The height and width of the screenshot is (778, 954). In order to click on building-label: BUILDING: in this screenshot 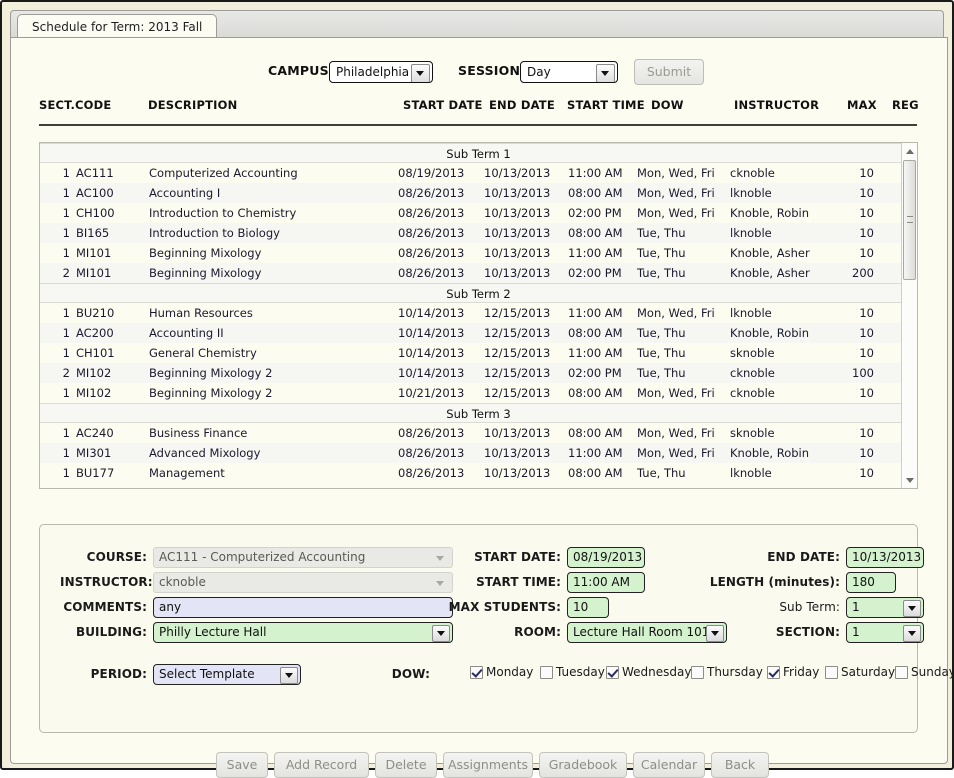, I will do `click(111, 632)`.